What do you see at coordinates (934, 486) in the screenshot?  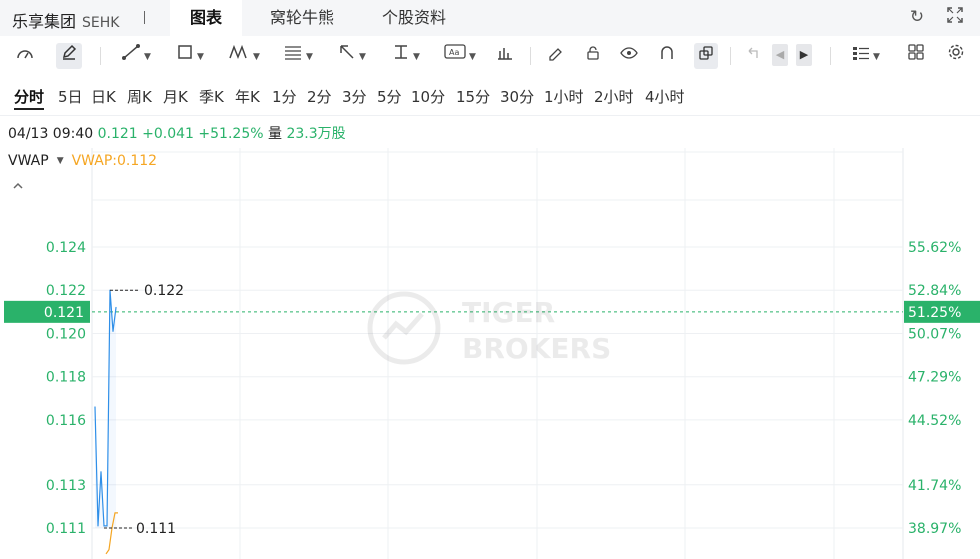 I see `y-tick-right: 41.74%` at bounding box center [934, 486].